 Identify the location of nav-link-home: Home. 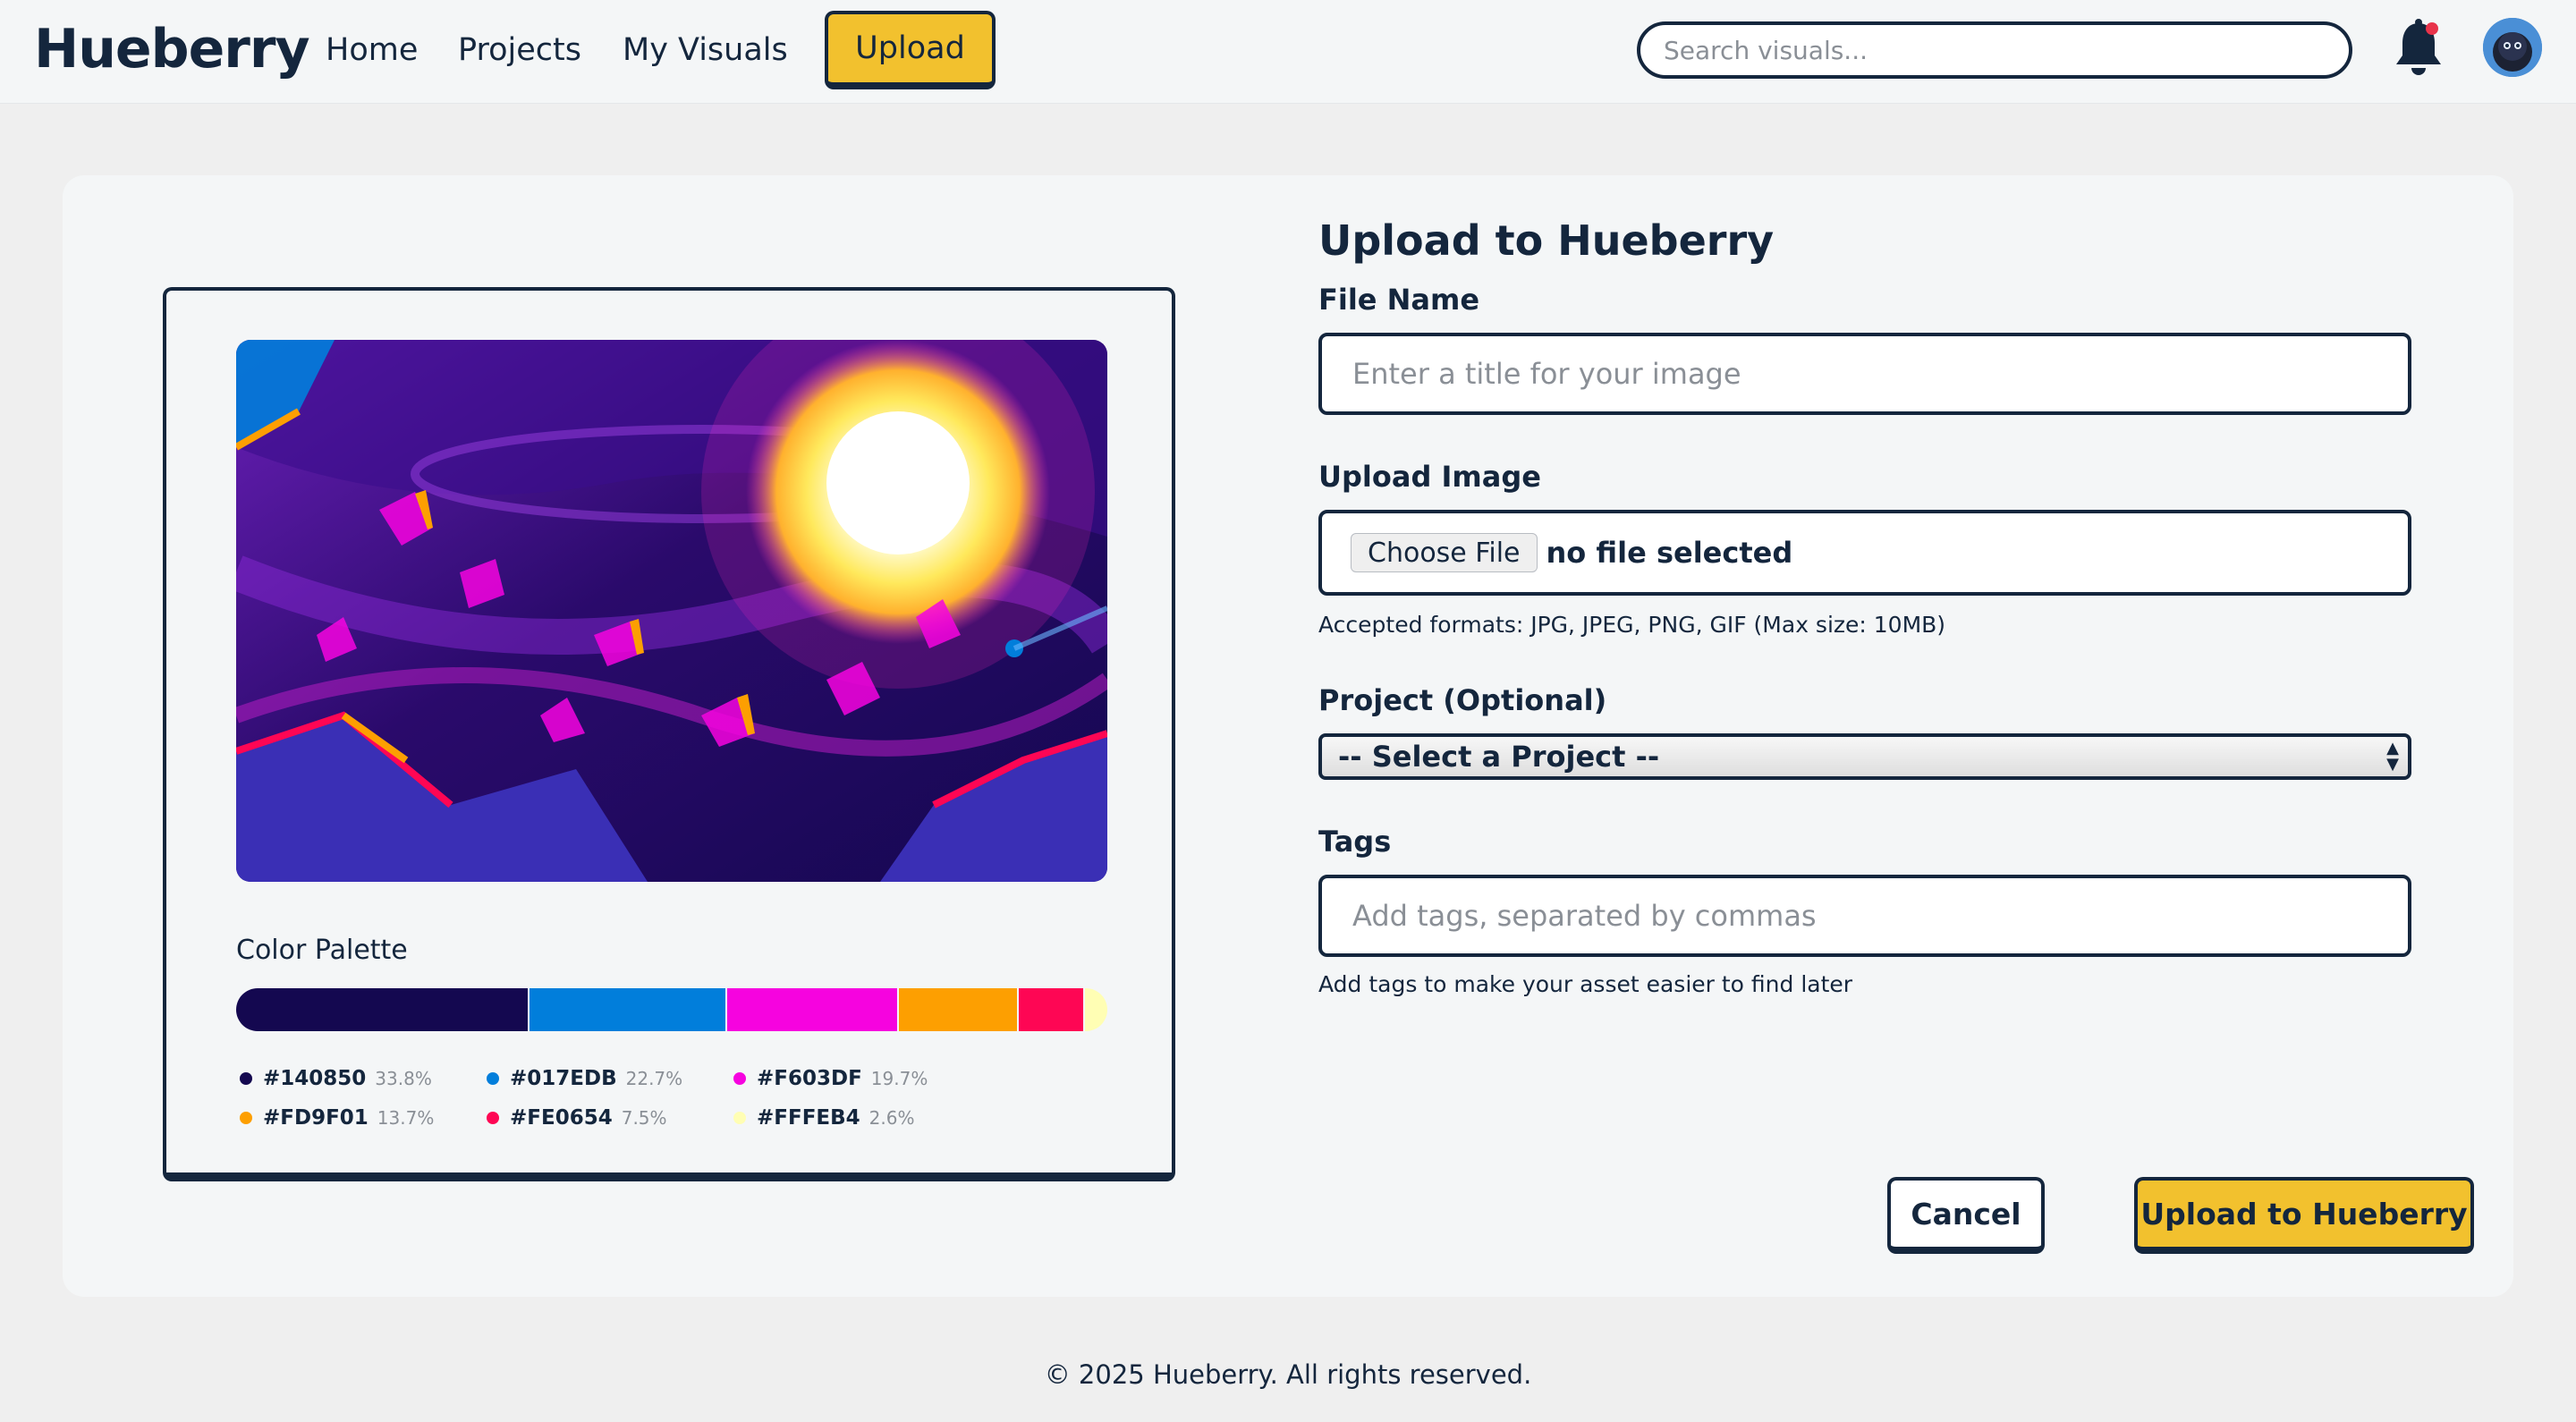
(372, 50).